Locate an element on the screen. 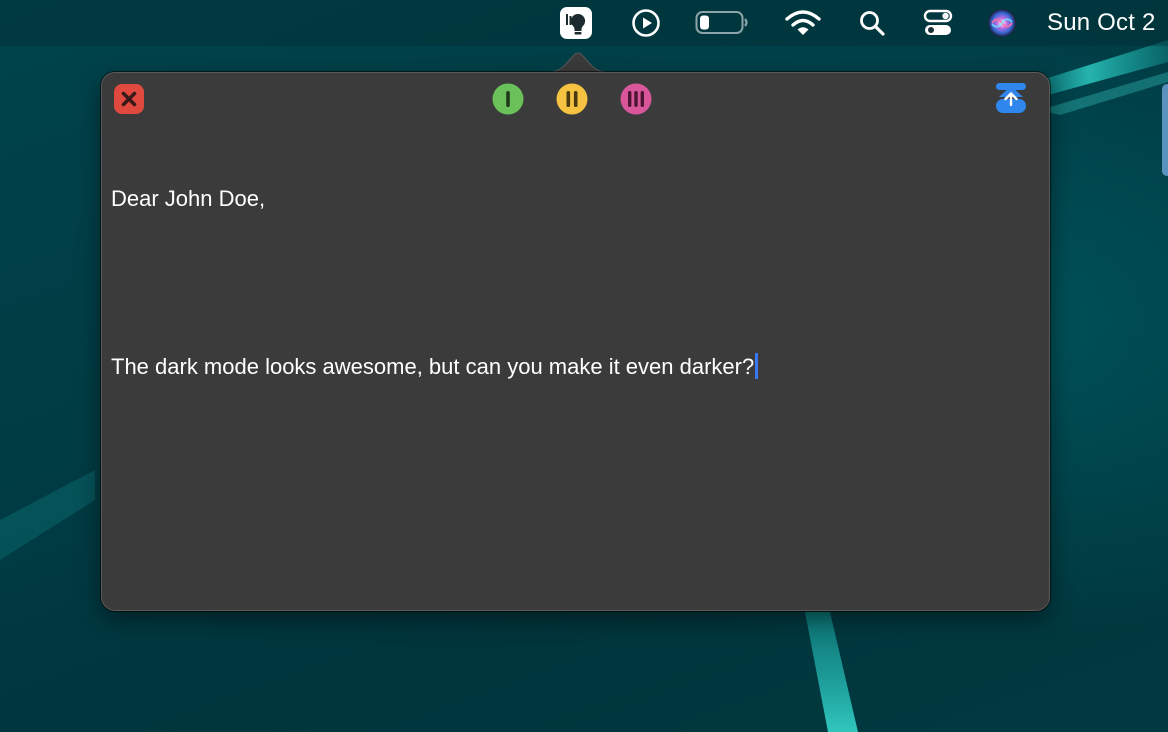 The height and width of the screenshot is (732, 1168). battery-icon is located at coordinates (722, 23).